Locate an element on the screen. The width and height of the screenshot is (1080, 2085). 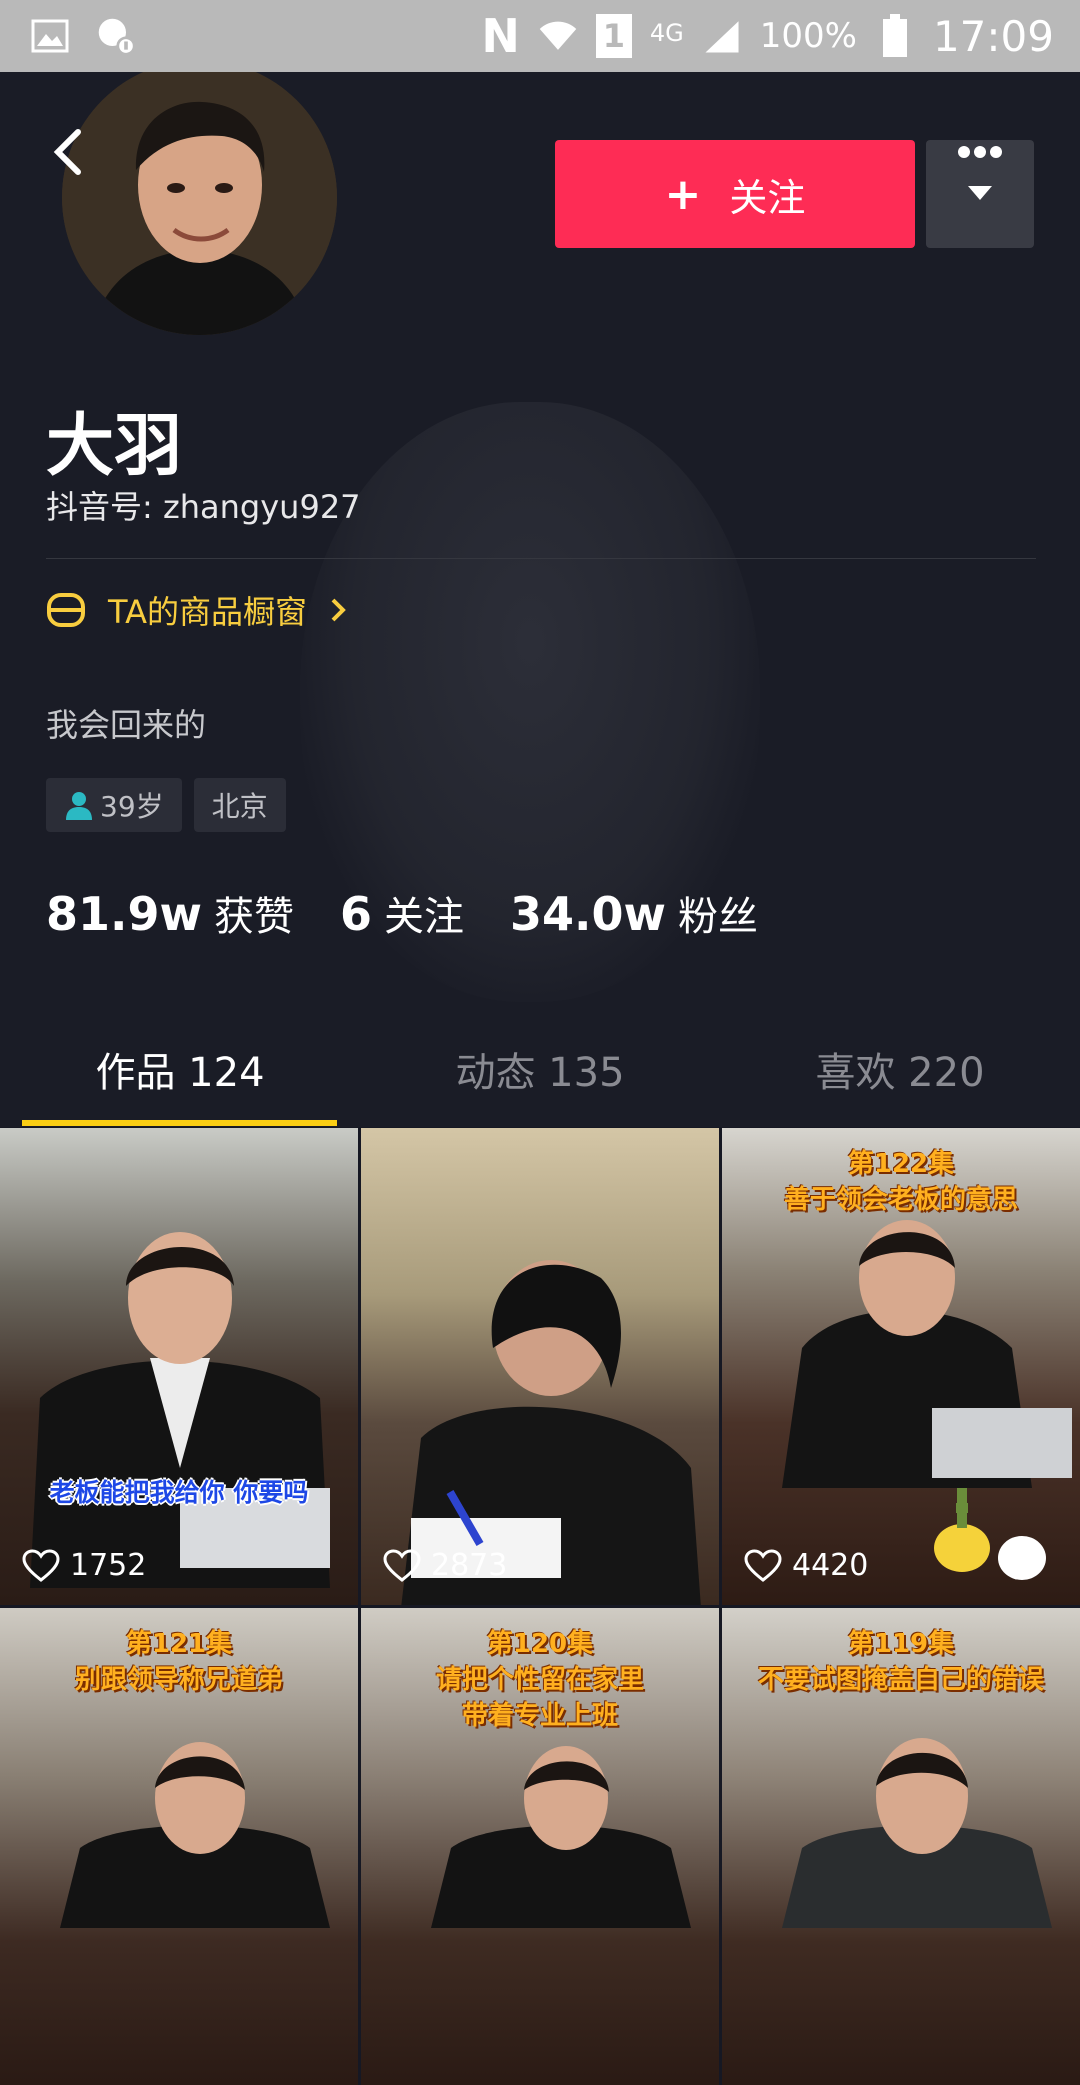
follow-button-label: 关注 is located at coordinates (767, 197).